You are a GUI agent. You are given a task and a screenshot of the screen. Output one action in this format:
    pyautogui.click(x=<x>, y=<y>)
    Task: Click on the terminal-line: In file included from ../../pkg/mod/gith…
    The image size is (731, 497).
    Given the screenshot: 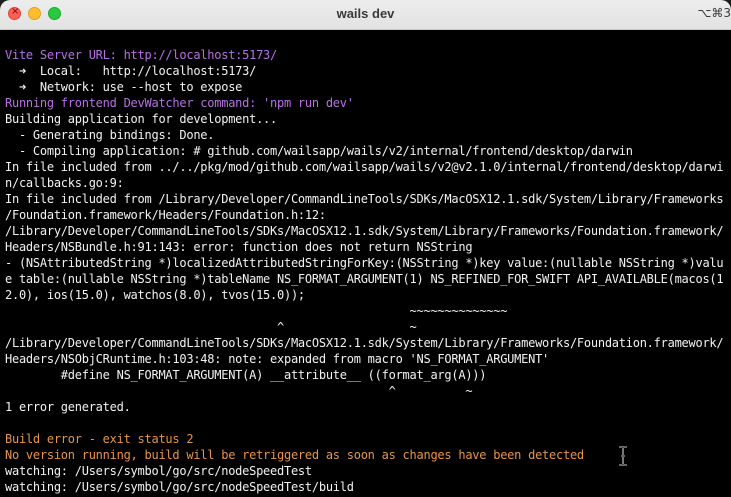 What is the action you would take?
    pyautogui.click(x=364, y=167)
    